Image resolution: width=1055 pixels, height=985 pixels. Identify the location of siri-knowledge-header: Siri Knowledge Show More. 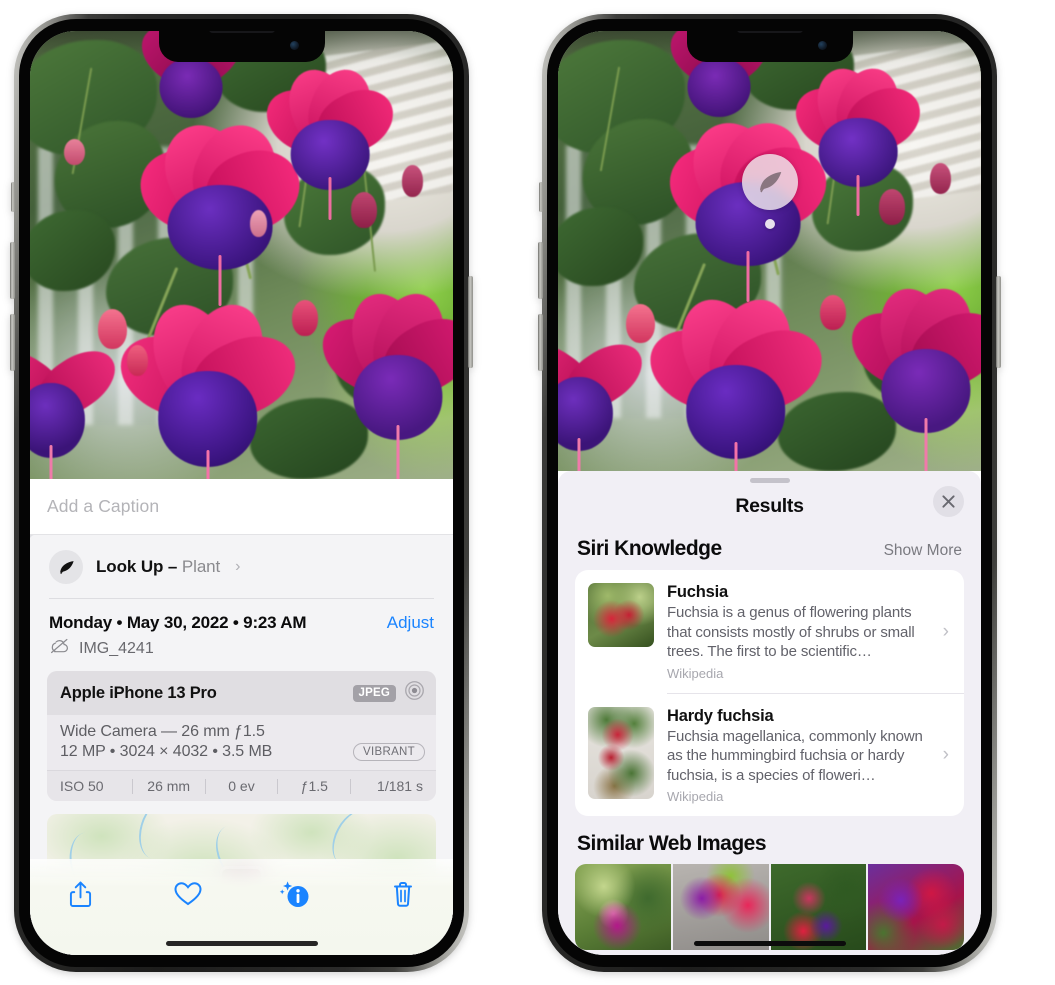
(769, 549).